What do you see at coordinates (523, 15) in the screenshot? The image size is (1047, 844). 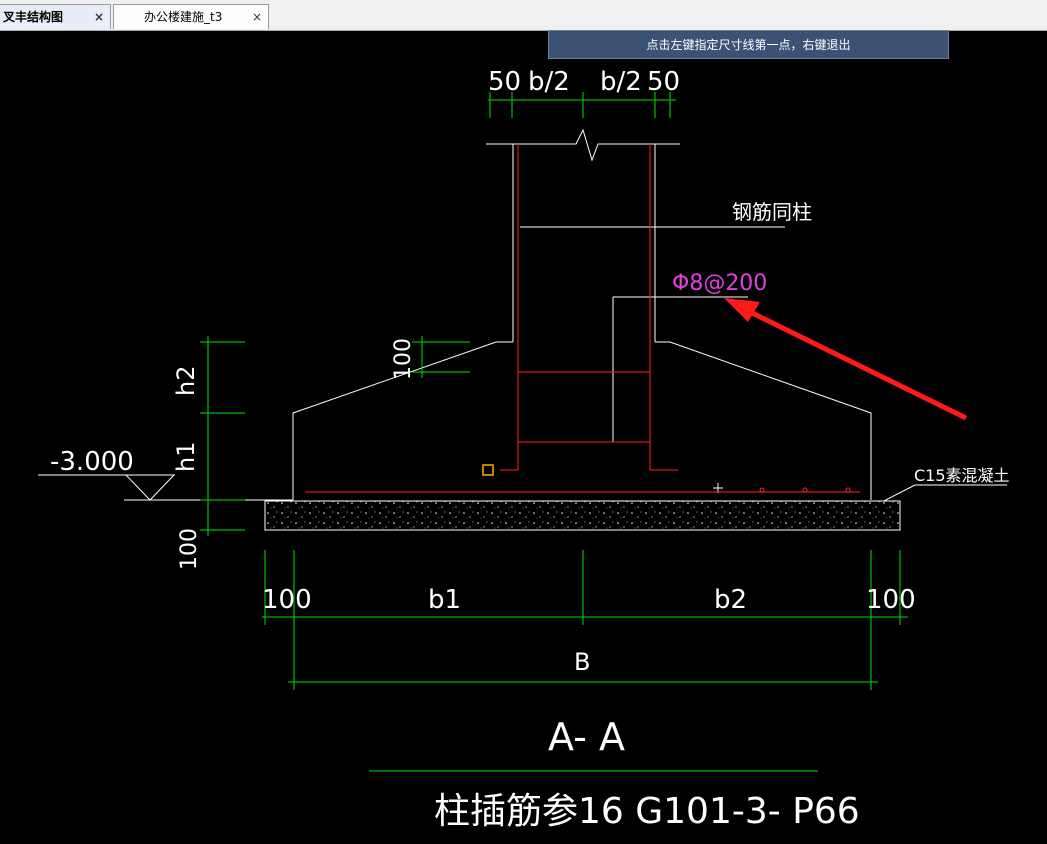 I see `tab-bar: 叉丰结构图 × 办公楼建施_t3 ×` at bounding box center [523, 15].